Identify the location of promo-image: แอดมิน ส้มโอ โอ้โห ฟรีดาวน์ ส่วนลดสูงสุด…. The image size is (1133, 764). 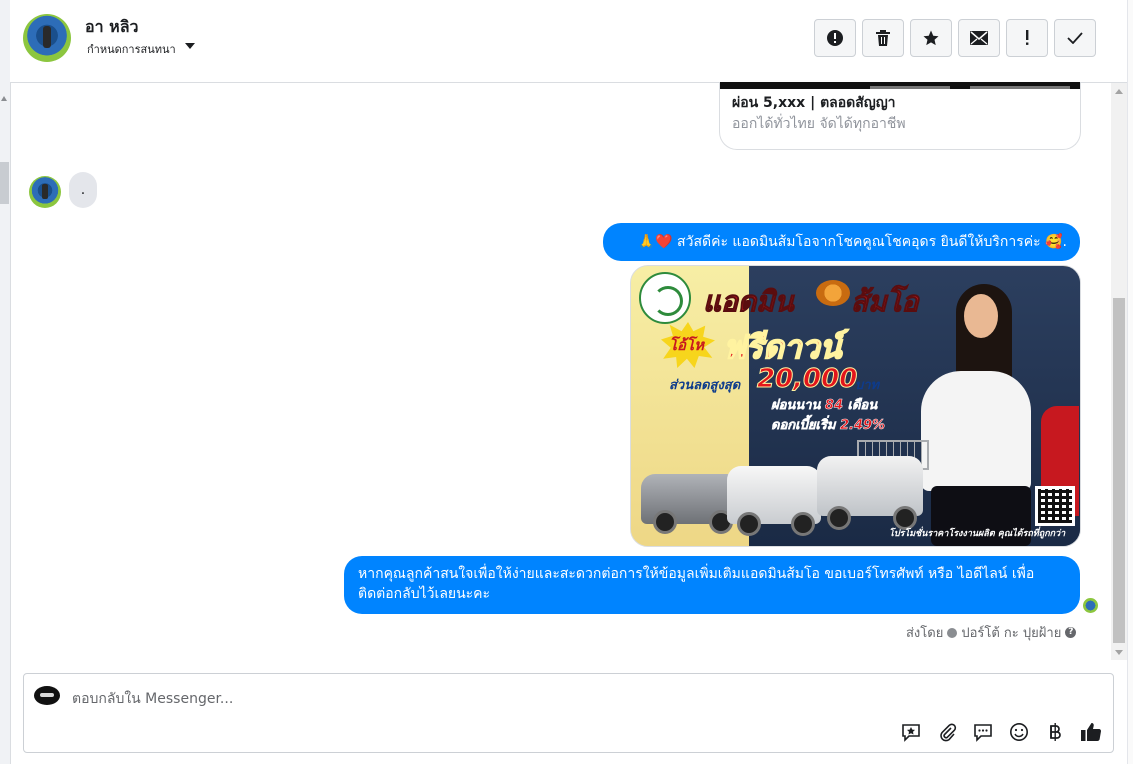
(855, 406).